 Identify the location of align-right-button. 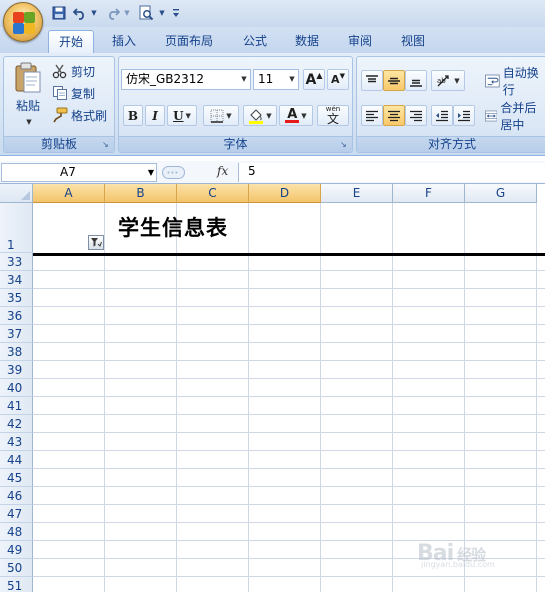
(416, 115).